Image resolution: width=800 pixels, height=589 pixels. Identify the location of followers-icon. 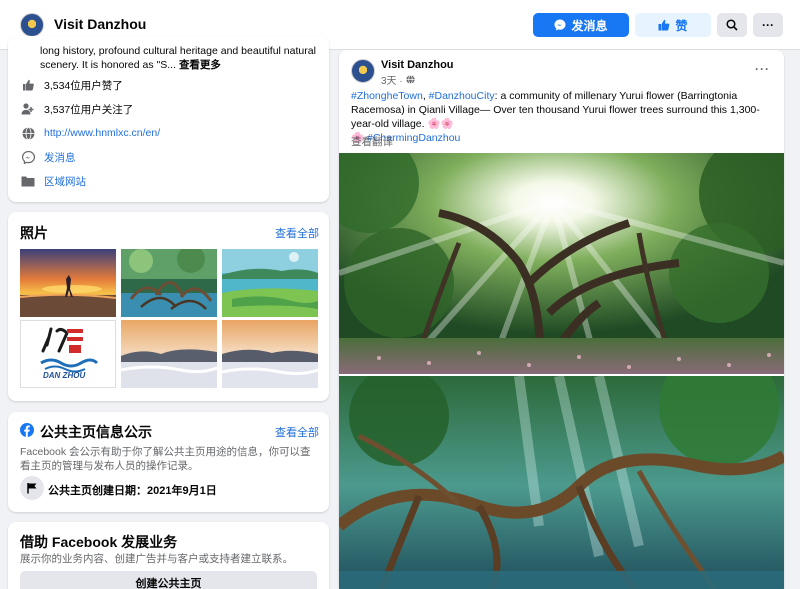
(28, 109).